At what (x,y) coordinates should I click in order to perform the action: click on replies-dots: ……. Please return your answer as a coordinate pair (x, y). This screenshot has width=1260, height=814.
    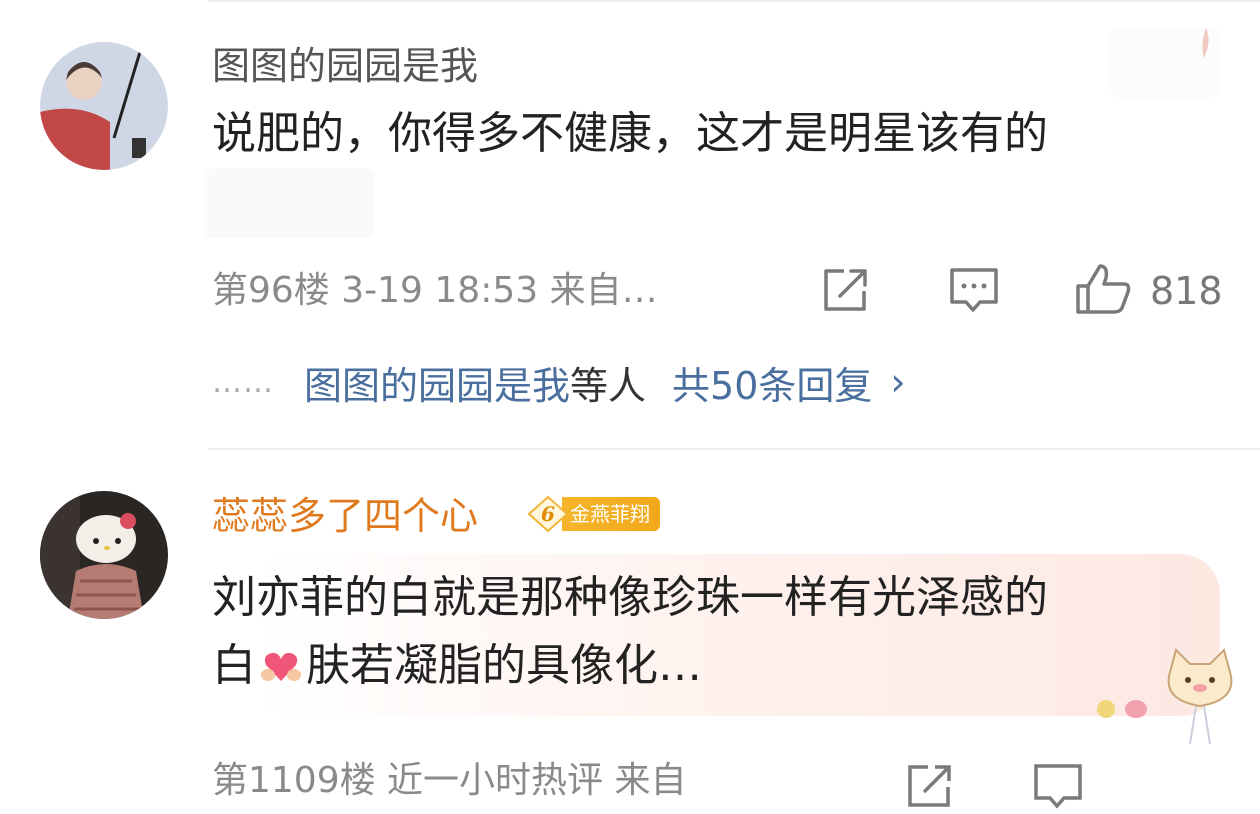
    Looking at the image, I should click on (243, 382).